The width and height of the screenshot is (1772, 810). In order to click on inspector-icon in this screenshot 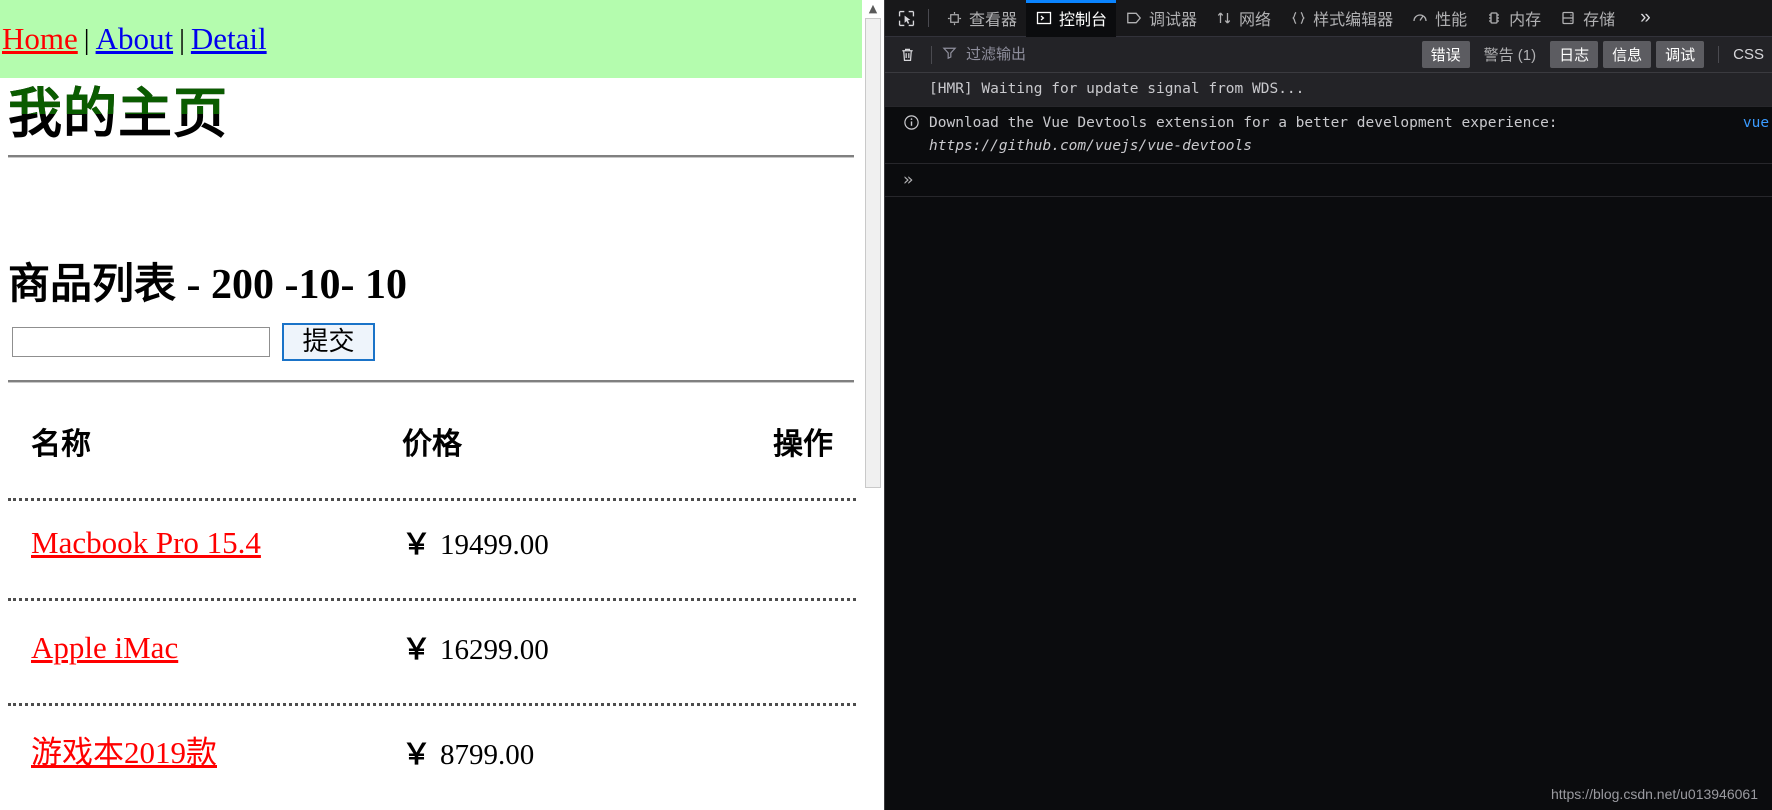, I will do `click(954, 18)`.